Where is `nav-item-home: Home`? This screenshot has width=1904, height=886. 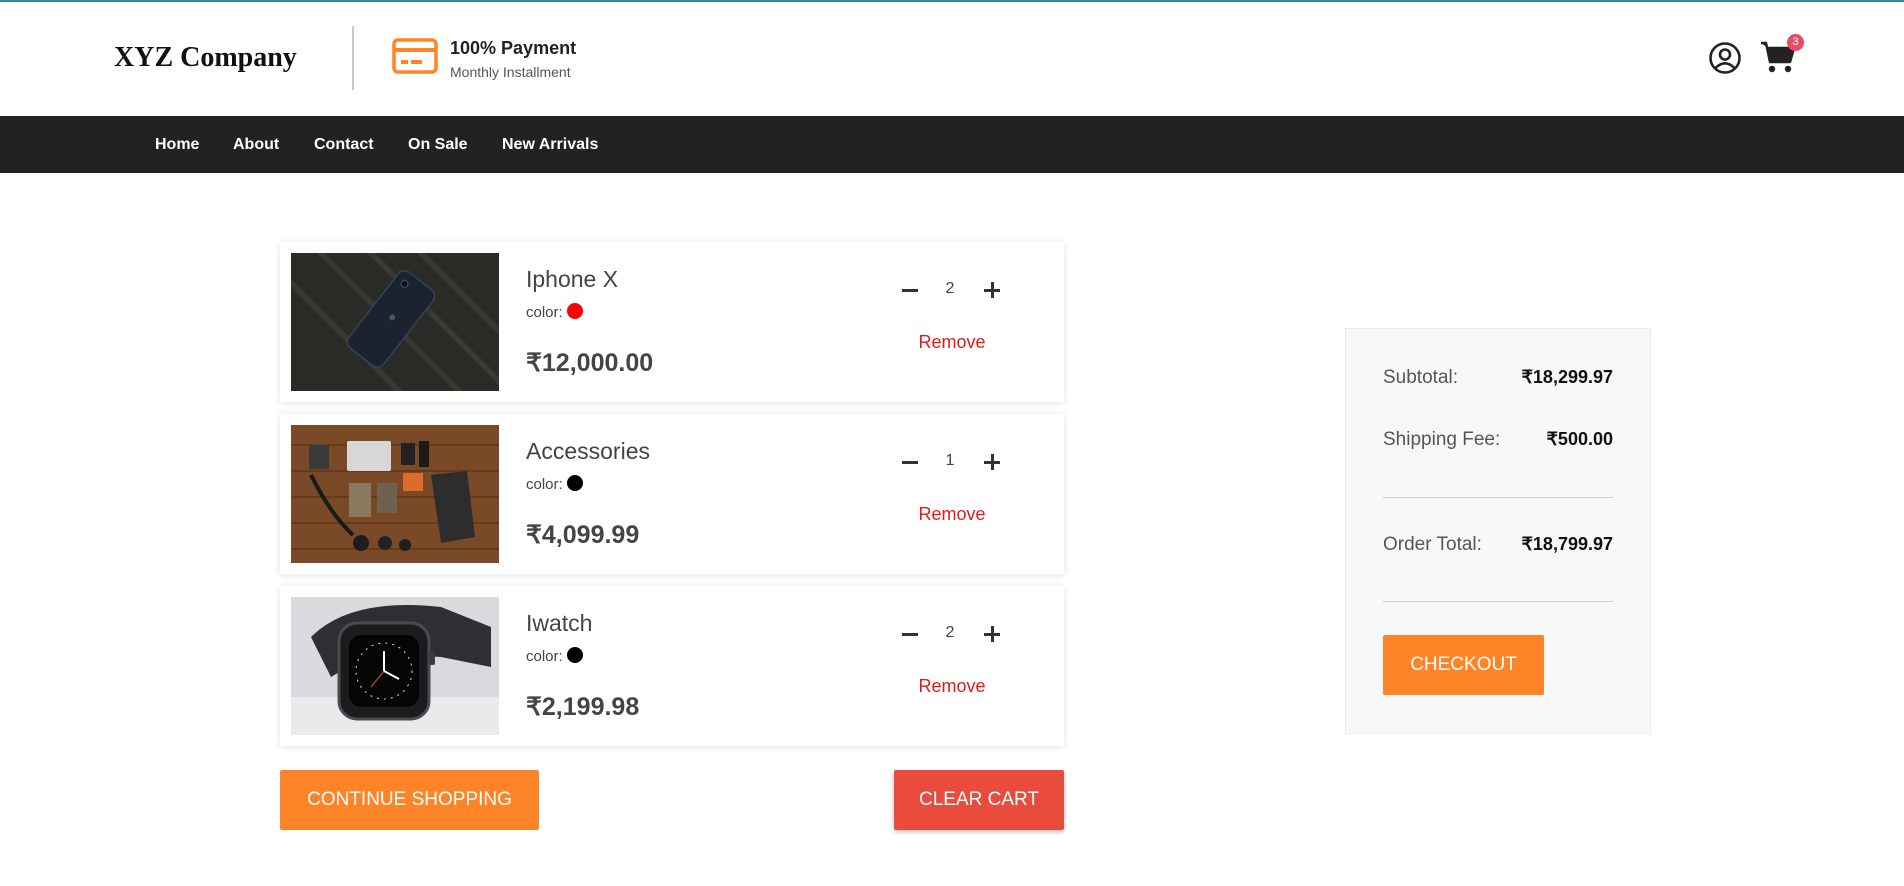 nav-item-home: Home is located at coordinates (177, 145).